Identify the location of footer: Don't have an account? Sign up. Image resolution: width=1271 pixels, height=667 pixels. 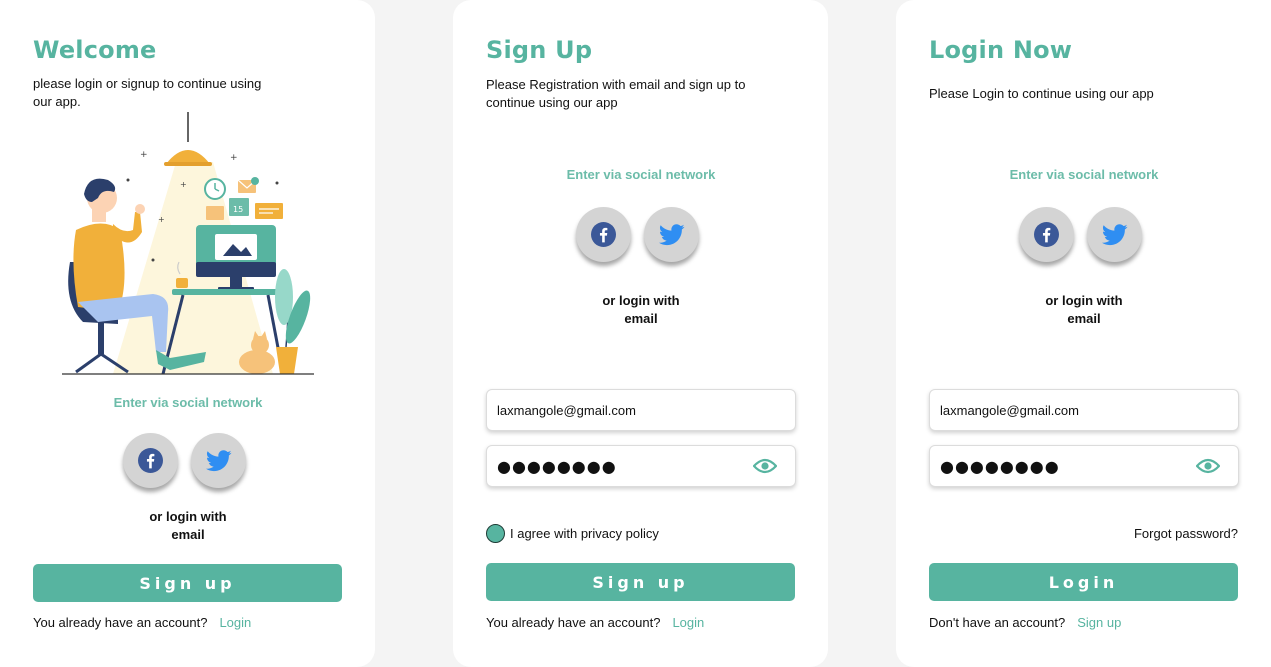
(1025, 622).